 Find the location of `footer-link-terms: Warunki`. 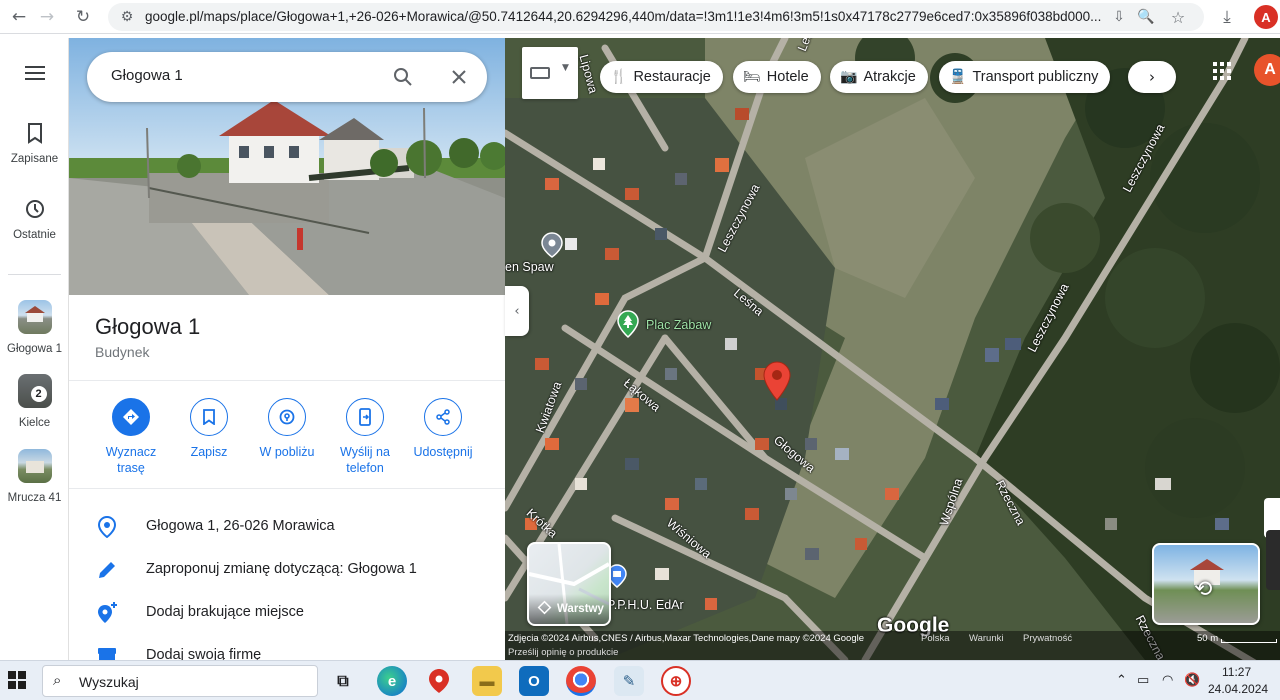

footer-link-terms: Warunki is located at coordinates (986, 638).